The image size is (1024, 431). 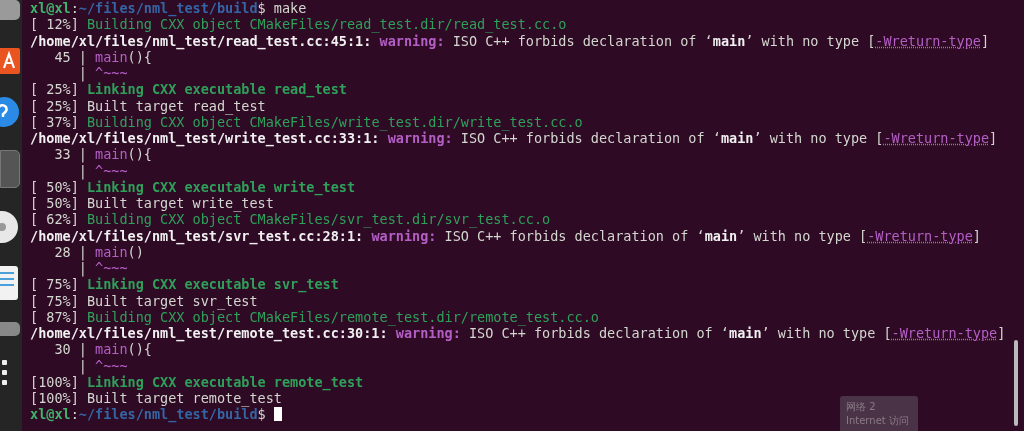 I want to click on apps-grid-icon, so click(x=5, y=373).